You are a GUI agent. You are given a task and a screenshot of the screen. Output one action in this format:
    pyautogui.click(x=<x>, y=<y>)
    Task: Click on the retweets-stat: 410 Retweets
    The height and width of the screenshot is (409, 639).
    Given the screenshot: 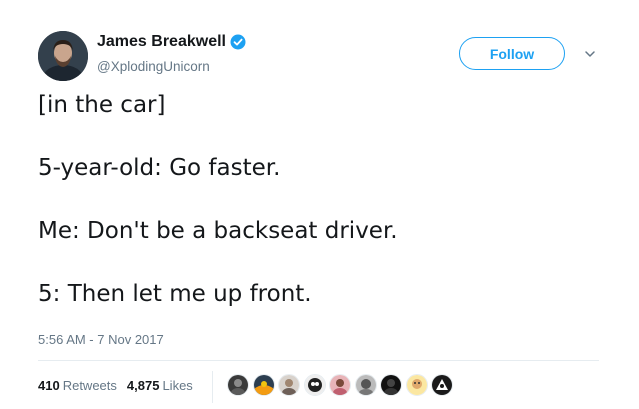 What is the action you would take?
    pyautogui.click(x=77, y=385)
    